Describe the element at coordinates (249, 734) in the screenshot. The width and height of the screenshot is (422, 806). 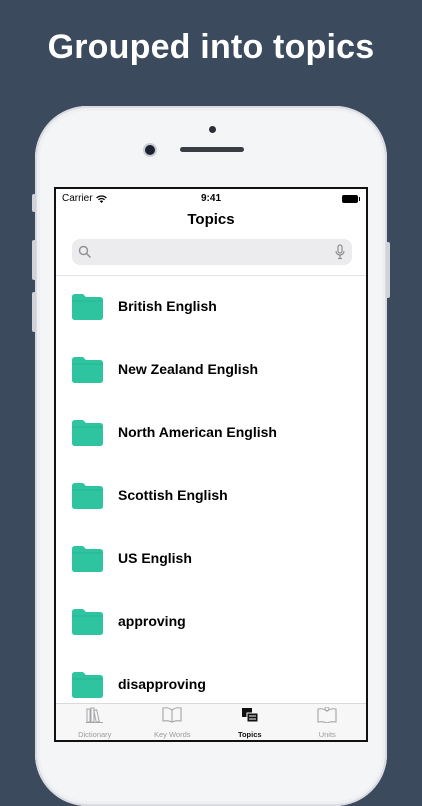
I see `tab-label: Topics` at that location.